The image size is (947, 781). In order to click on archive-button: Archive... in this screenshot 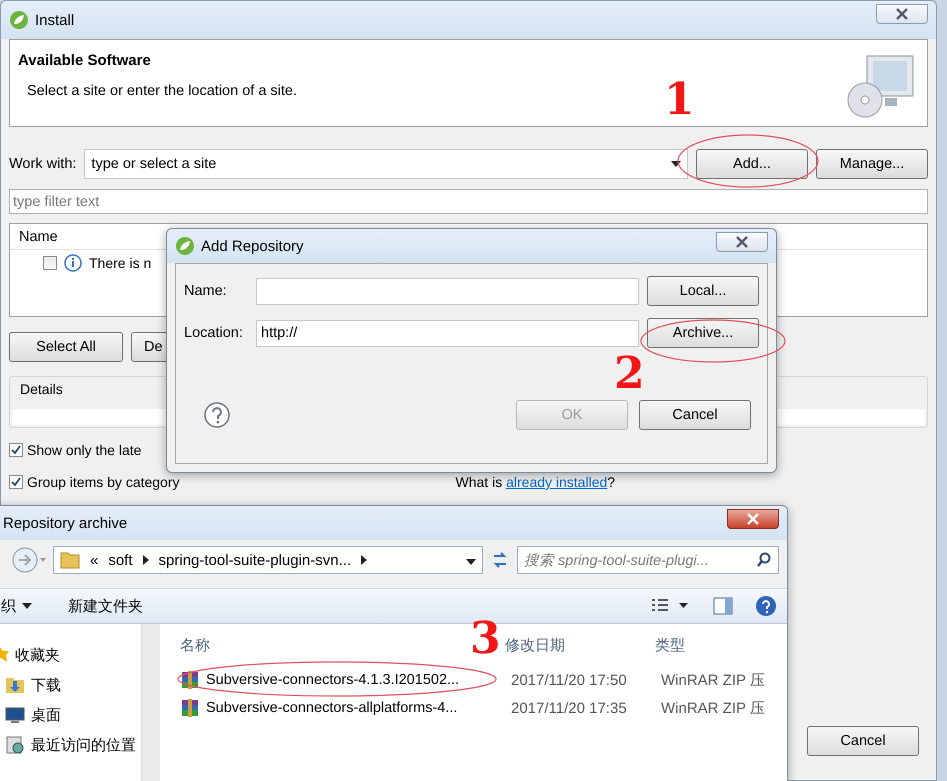, I will do `click(703, 333)`.